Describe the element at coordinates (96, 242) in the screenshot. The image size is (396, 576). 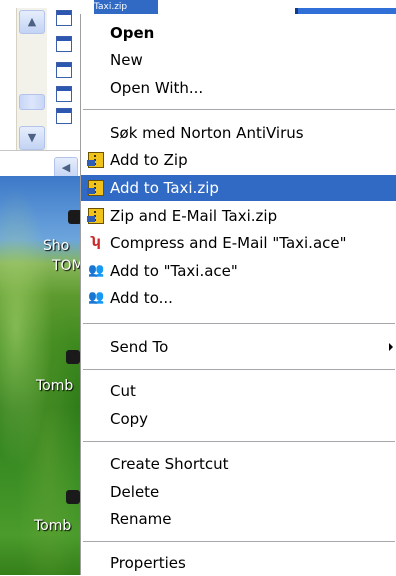
I see `winace-icon: ʮ` at that location.